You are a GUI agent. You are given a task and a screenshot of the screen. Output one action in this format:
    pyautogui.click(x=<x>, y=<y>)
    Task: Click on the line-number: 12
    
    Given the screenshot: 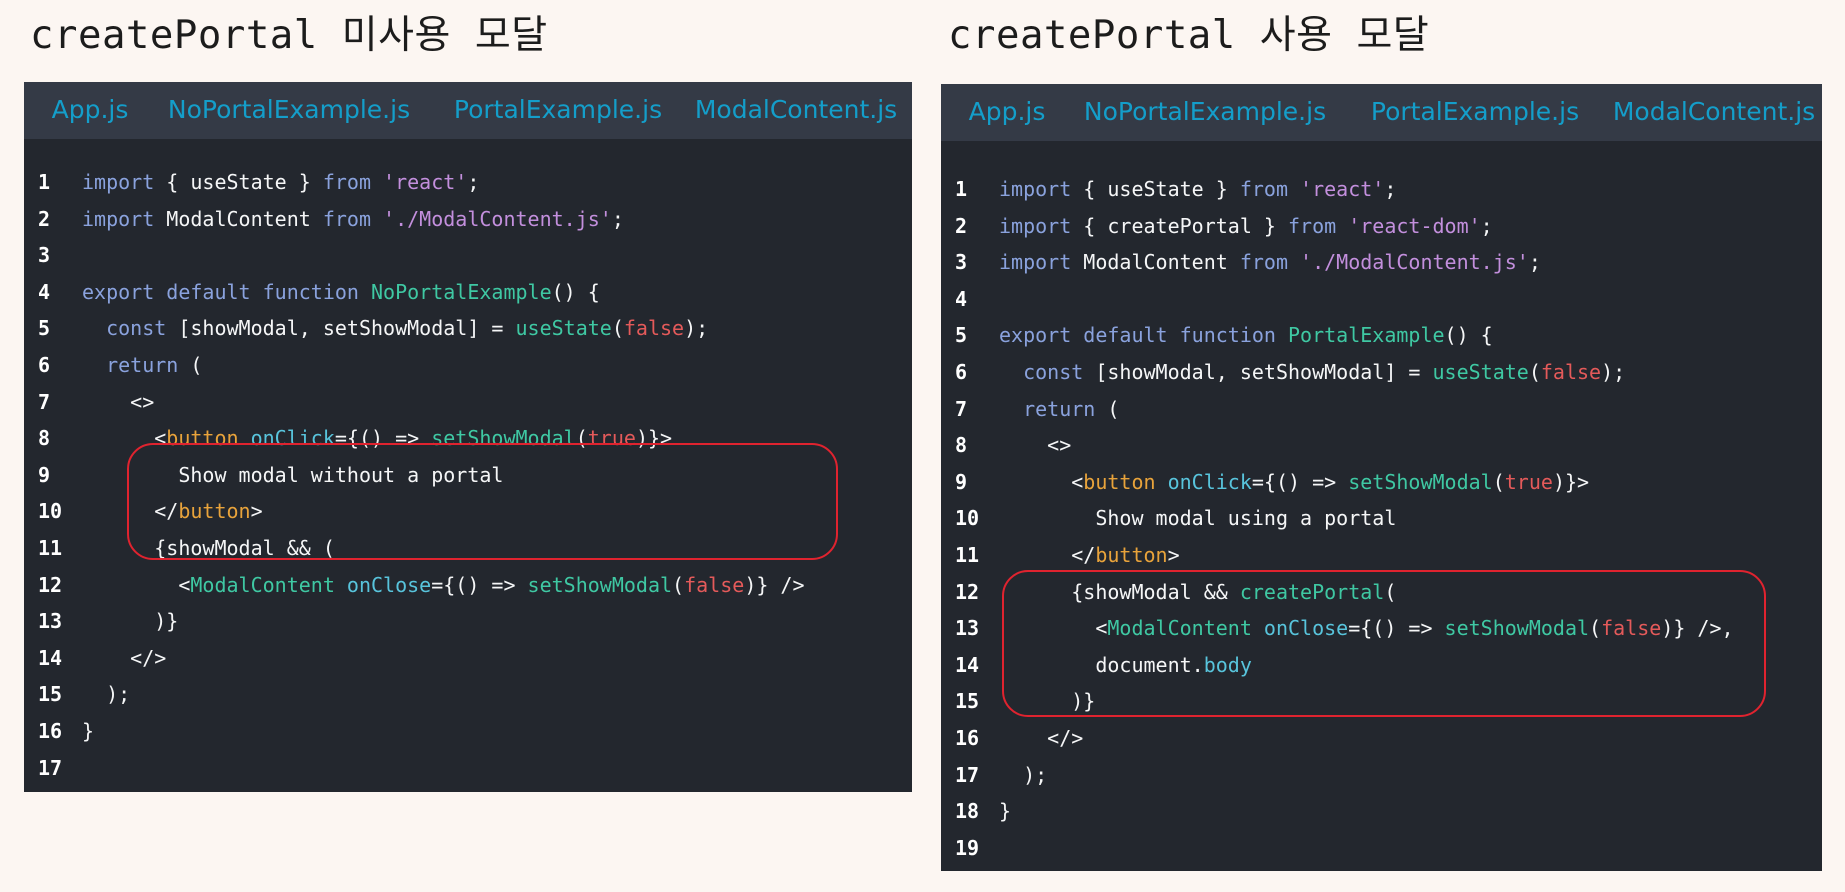 What is the action you would take?
    pyautogui.click(x=967, y=591)
    